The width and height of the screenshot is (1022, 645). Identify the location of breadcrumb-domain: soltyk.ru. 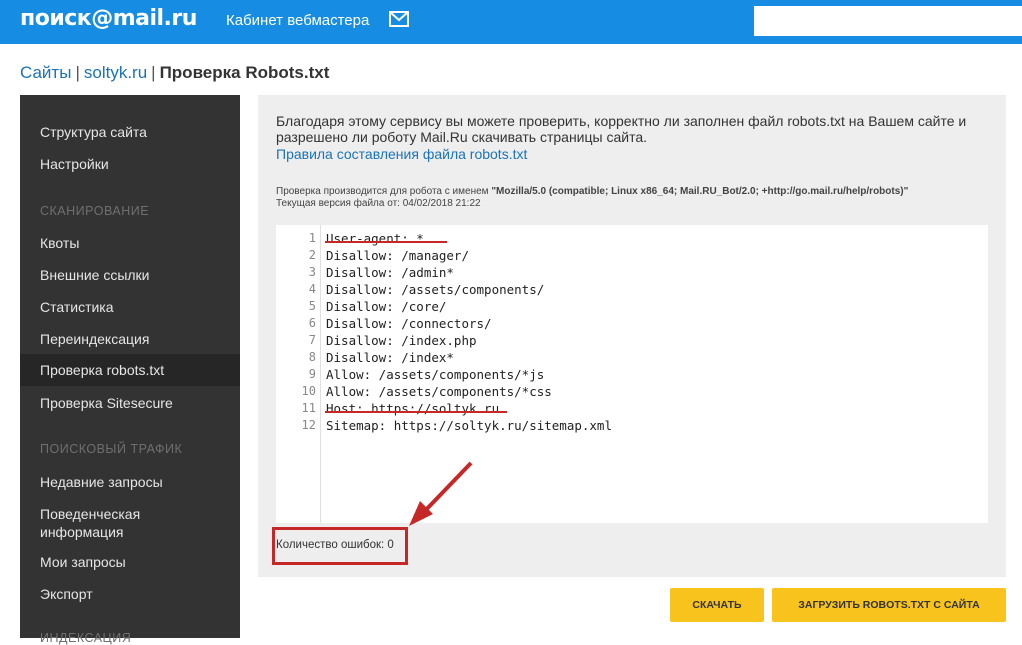
(115, 72).